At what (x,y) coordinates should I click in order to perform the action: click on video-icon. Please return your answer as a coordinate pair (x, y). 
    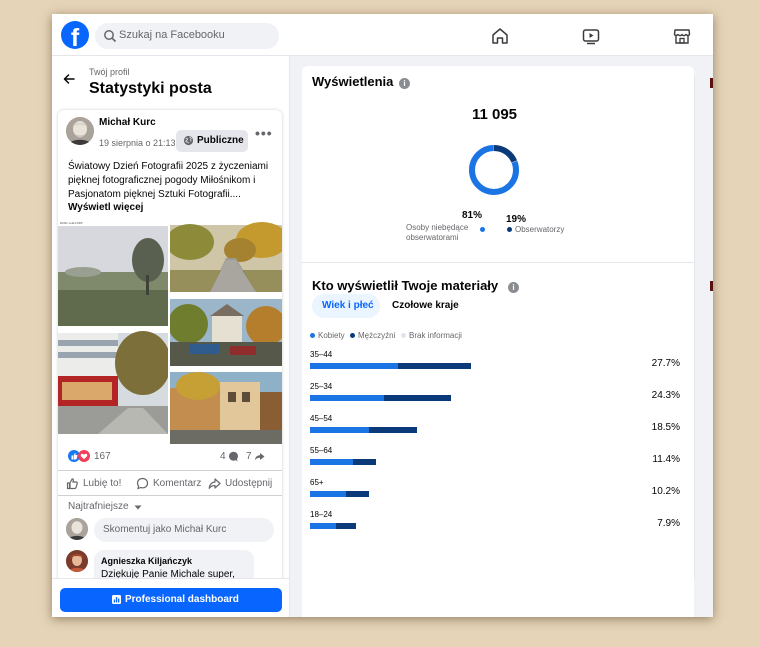
    Looking at the image, I should click on (591, 36).